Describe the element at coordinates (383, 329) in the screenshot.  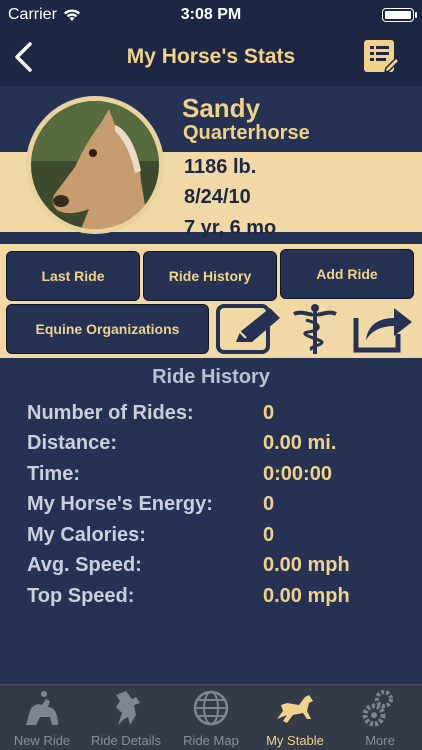
I see `share-icon` at that location.